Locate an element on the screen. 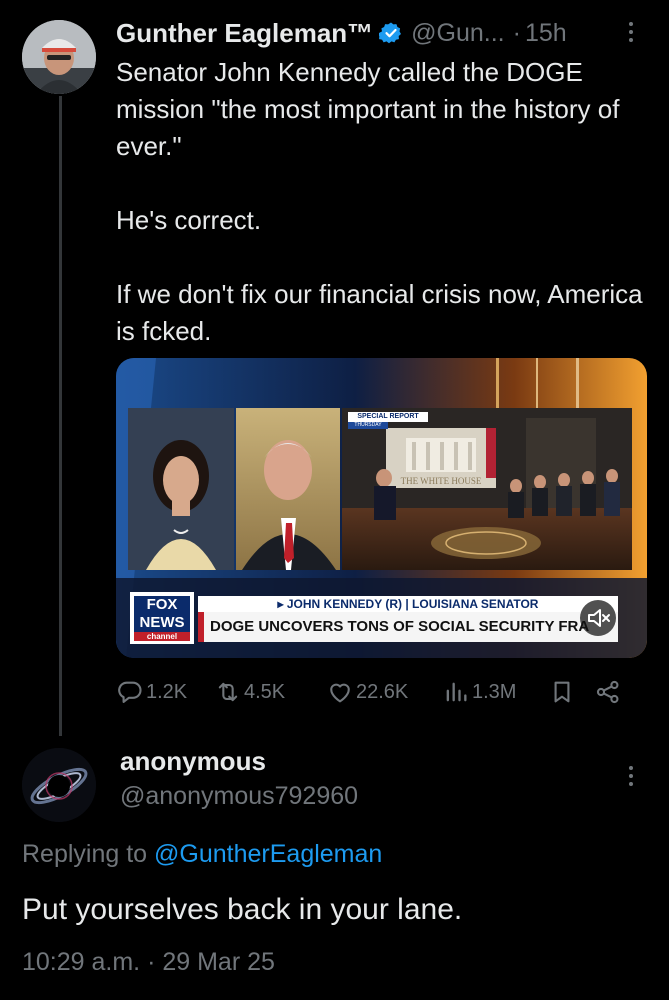 The image size is (669, 1000). reply-author-avatar is located at coordinates (59, 785).